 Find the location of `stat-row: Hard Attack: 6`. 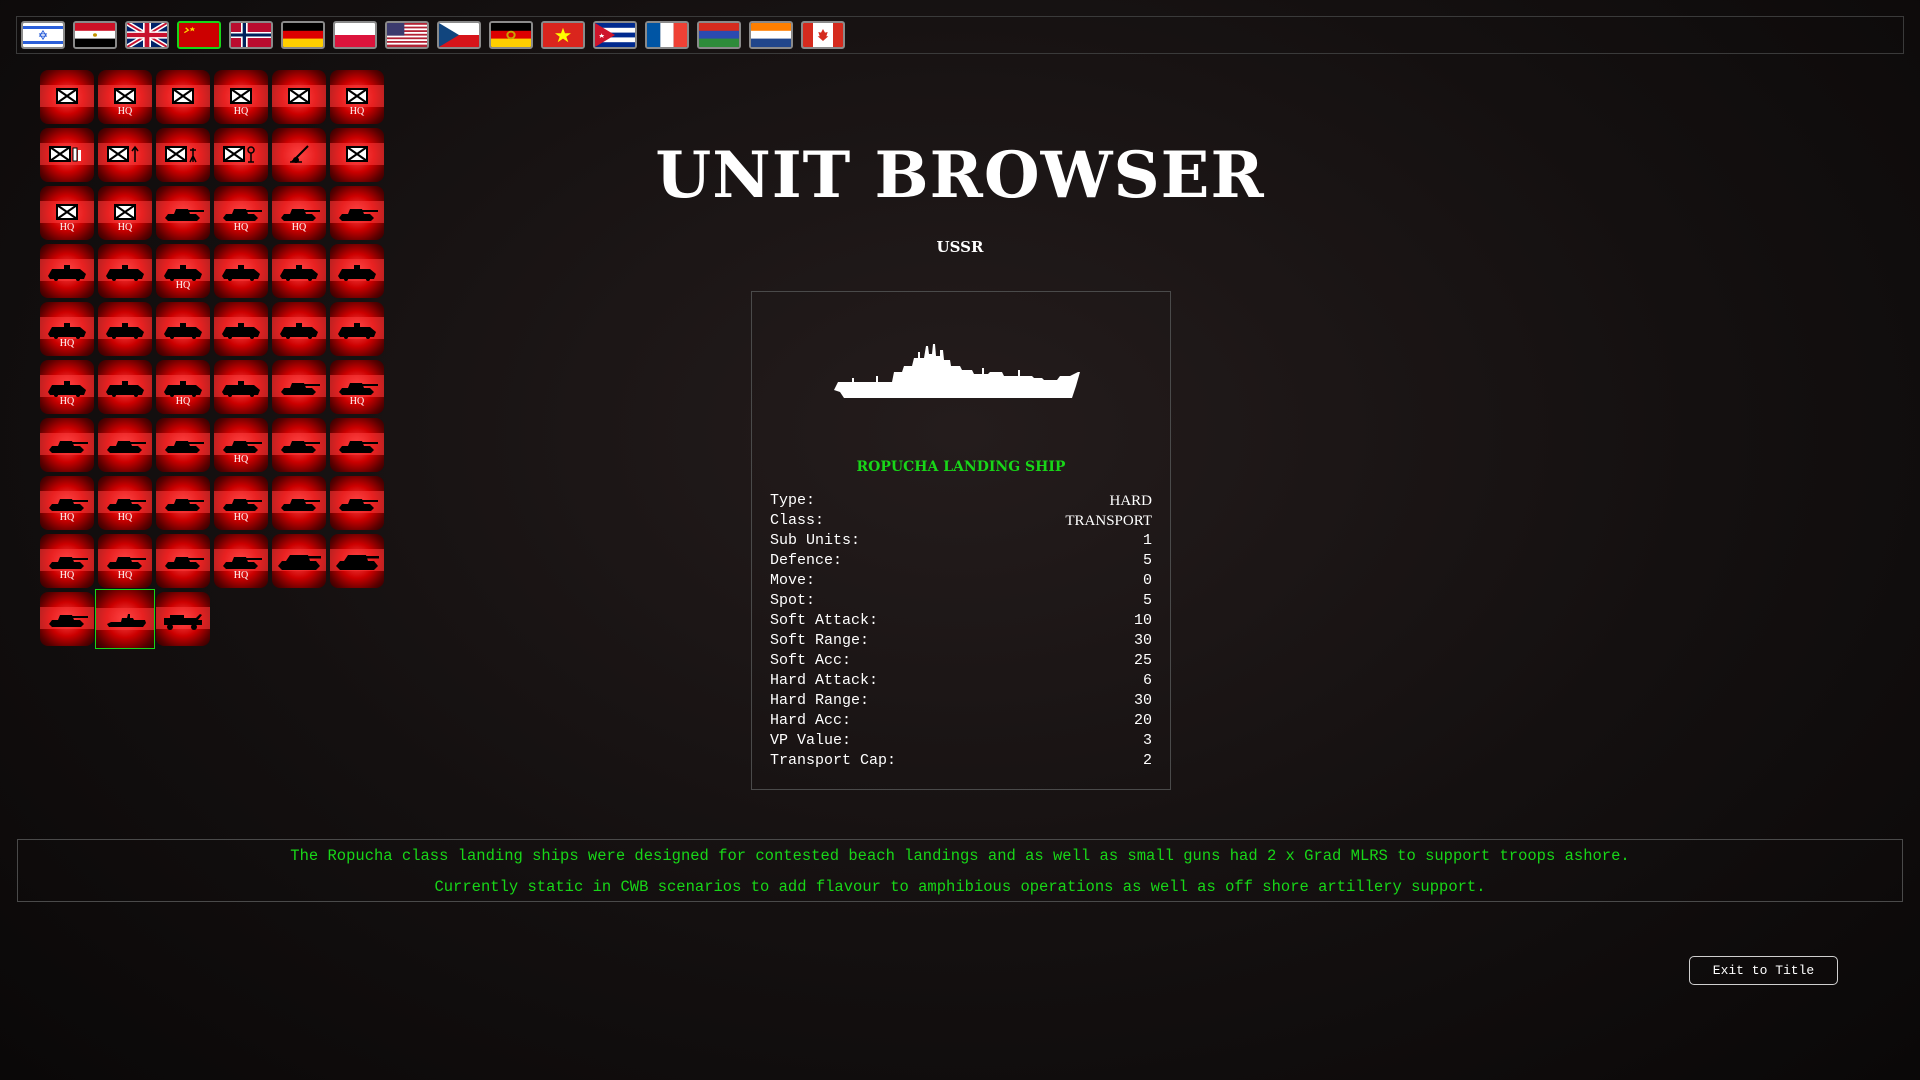

stat-row: Hard Attack: 6 is located at coordinates (961, 681).